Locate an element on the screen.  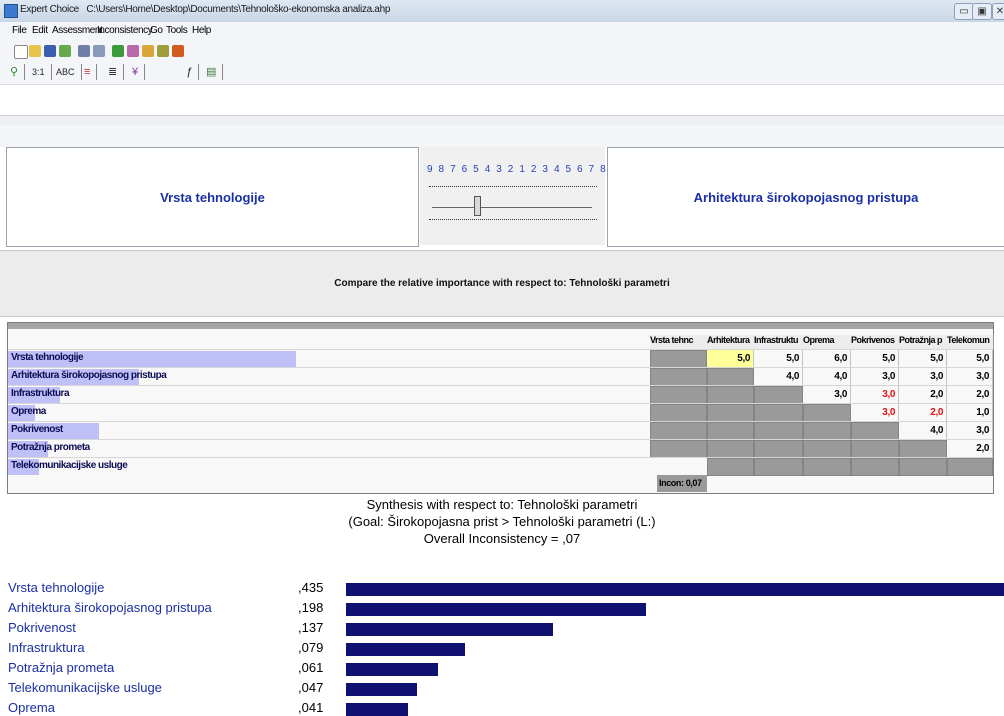
matrix-column-header: Infrastruktu is located at coordinates (779, 342).